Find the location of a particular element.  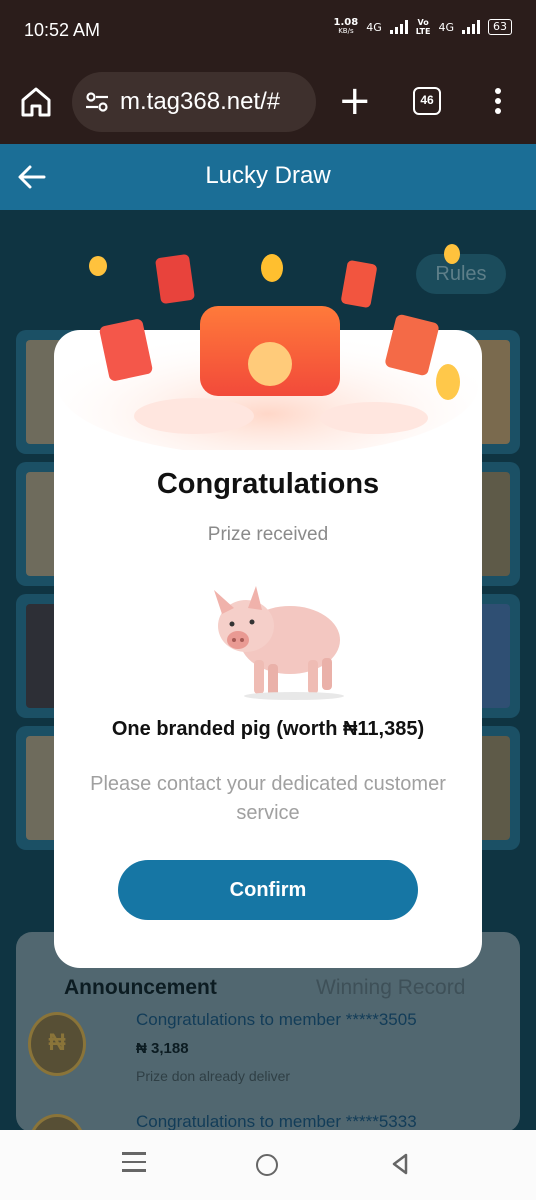

more-menu-button is located at coordinates (498, 102).